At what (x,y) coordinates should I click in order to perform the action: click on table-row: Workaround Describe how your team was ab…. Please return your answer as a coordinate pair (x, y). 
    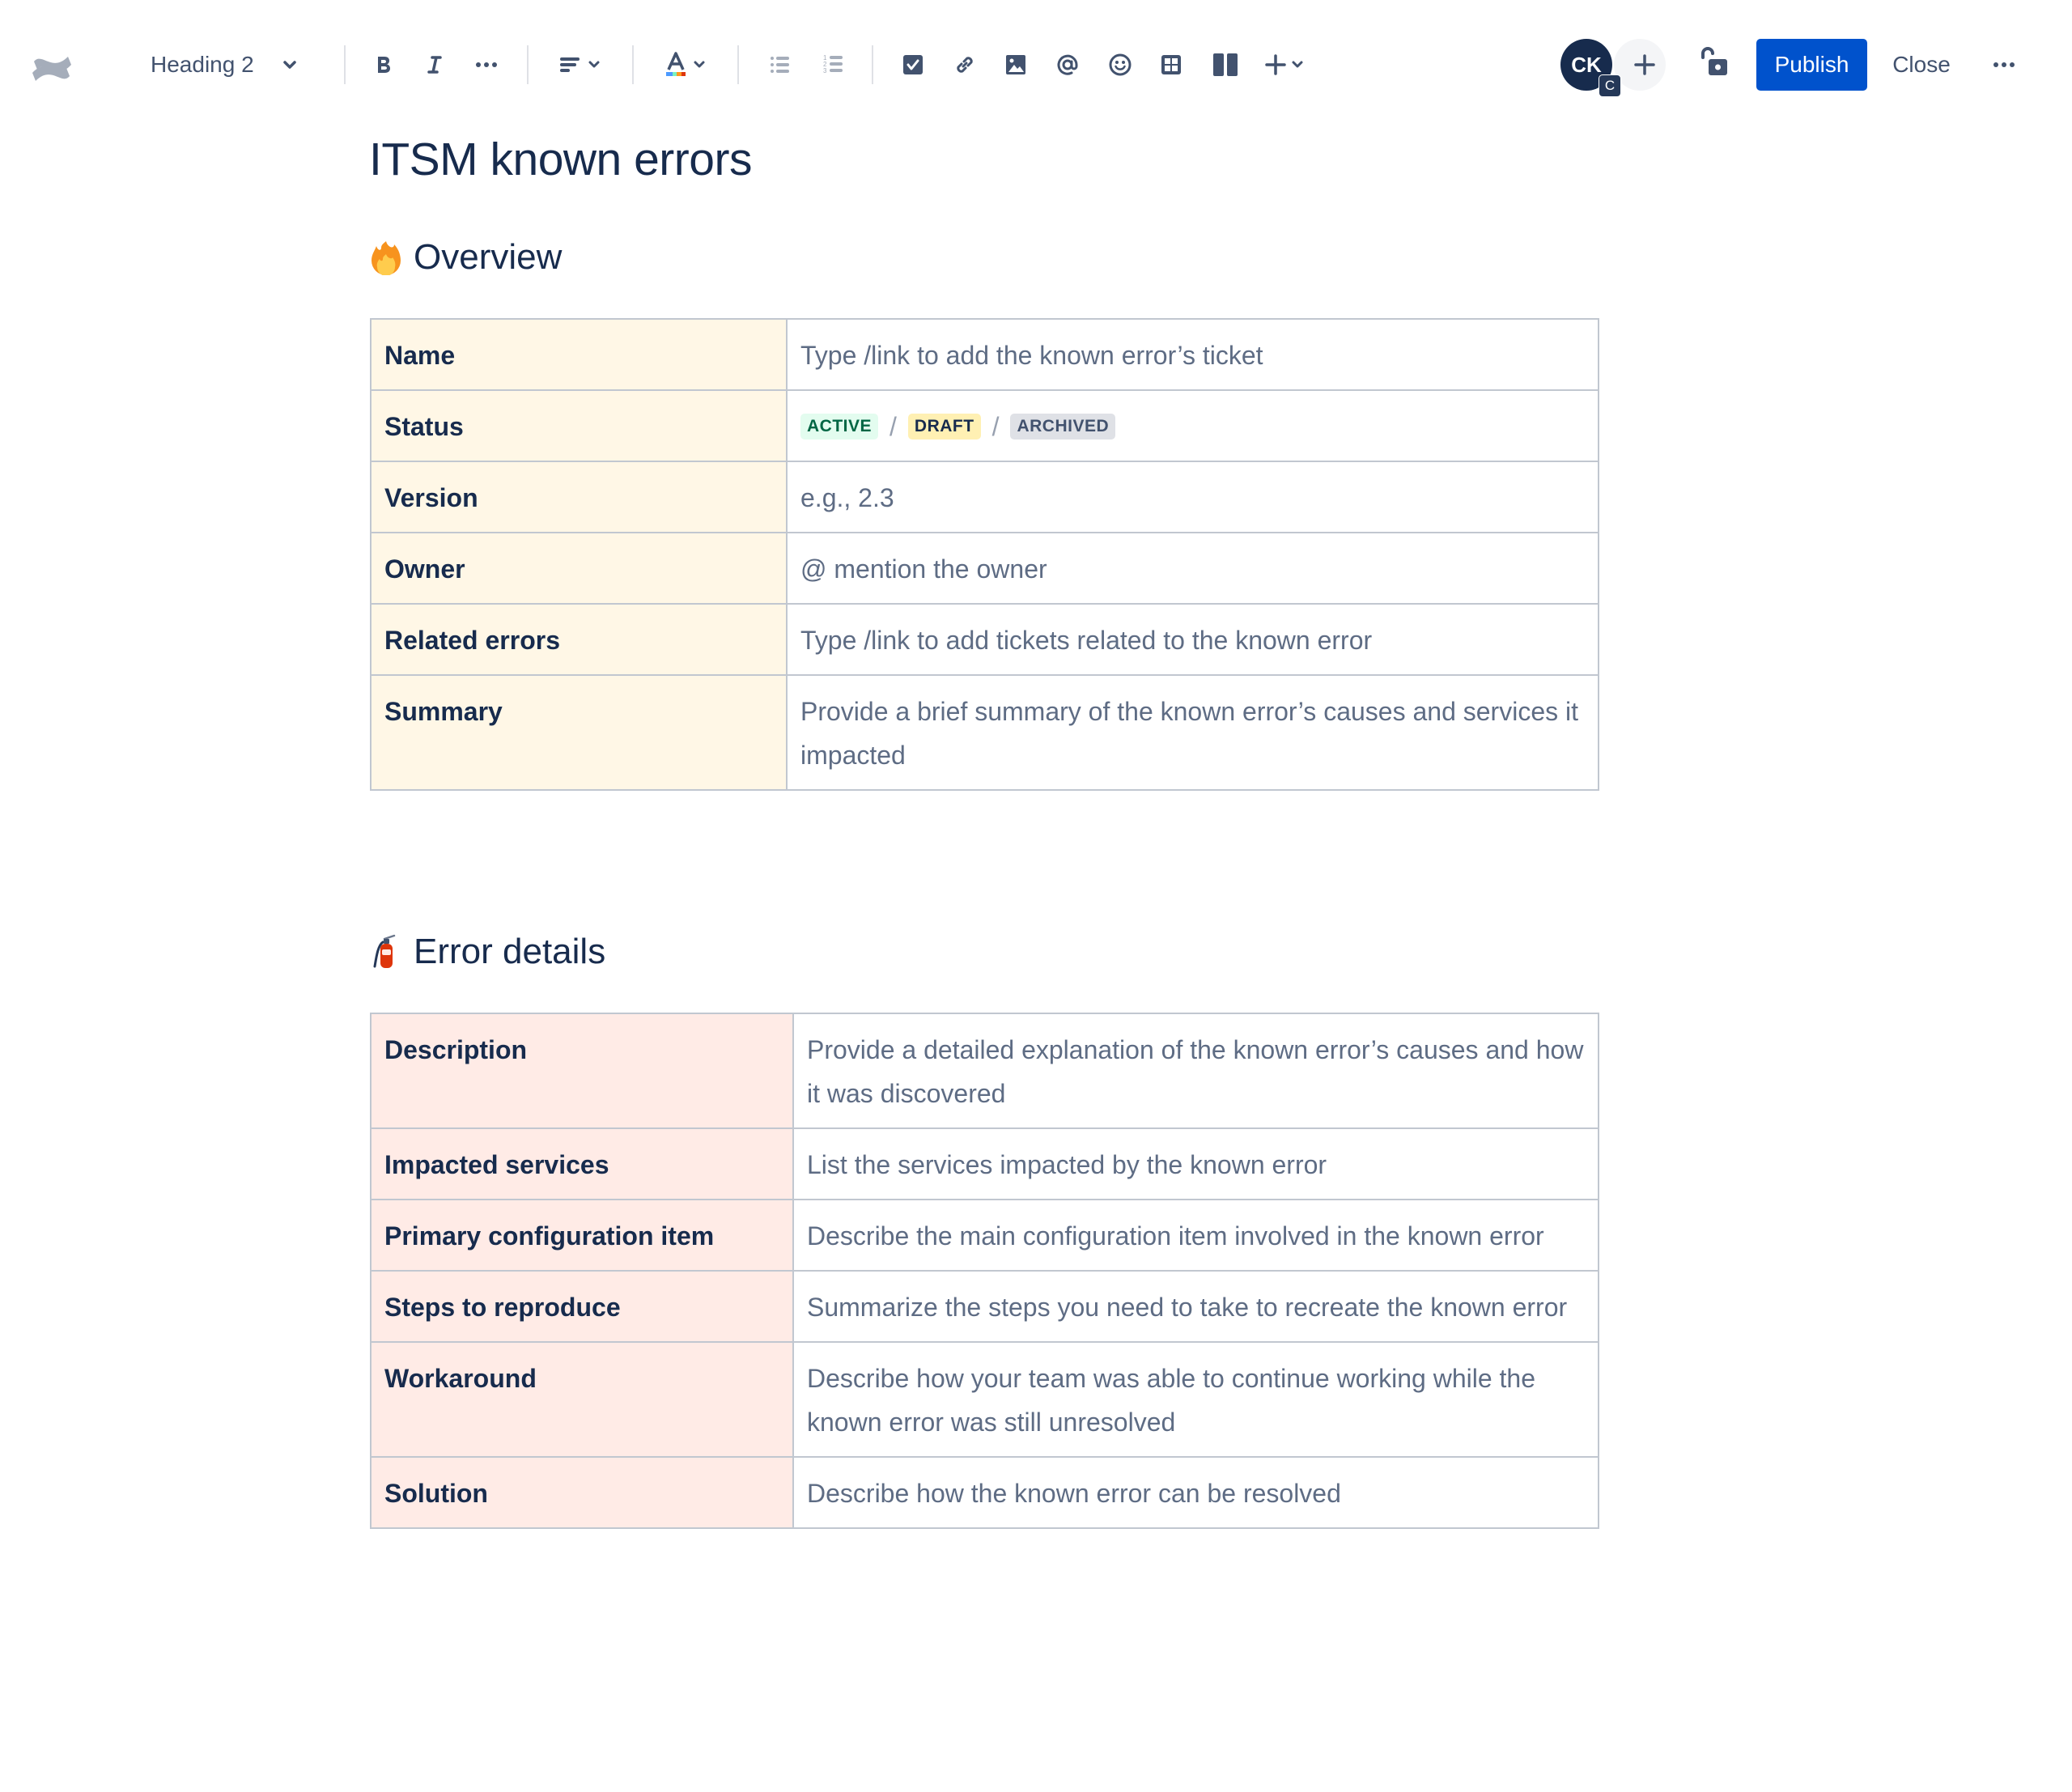
    Looking at the image, I should click on (984, 1400).